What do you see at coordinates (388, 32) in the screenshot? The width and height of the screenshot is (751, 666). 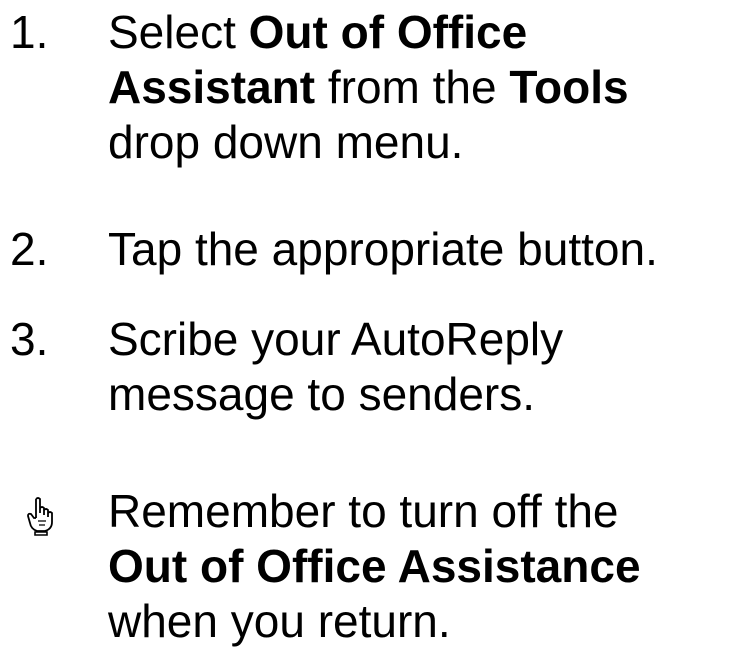 I see `menu-item-name: Out of Office` at bounding box center [388, 32].